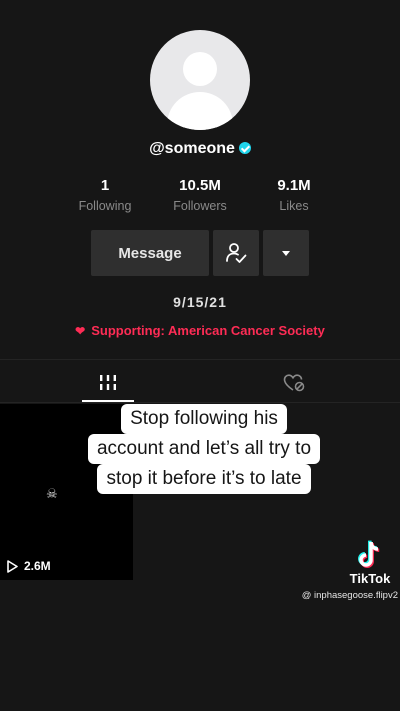 The image size is (400, 711). Describe the element at coordinates (200, 302) in the screenshot. I see `profile-bio: 9/15/21` at that location.